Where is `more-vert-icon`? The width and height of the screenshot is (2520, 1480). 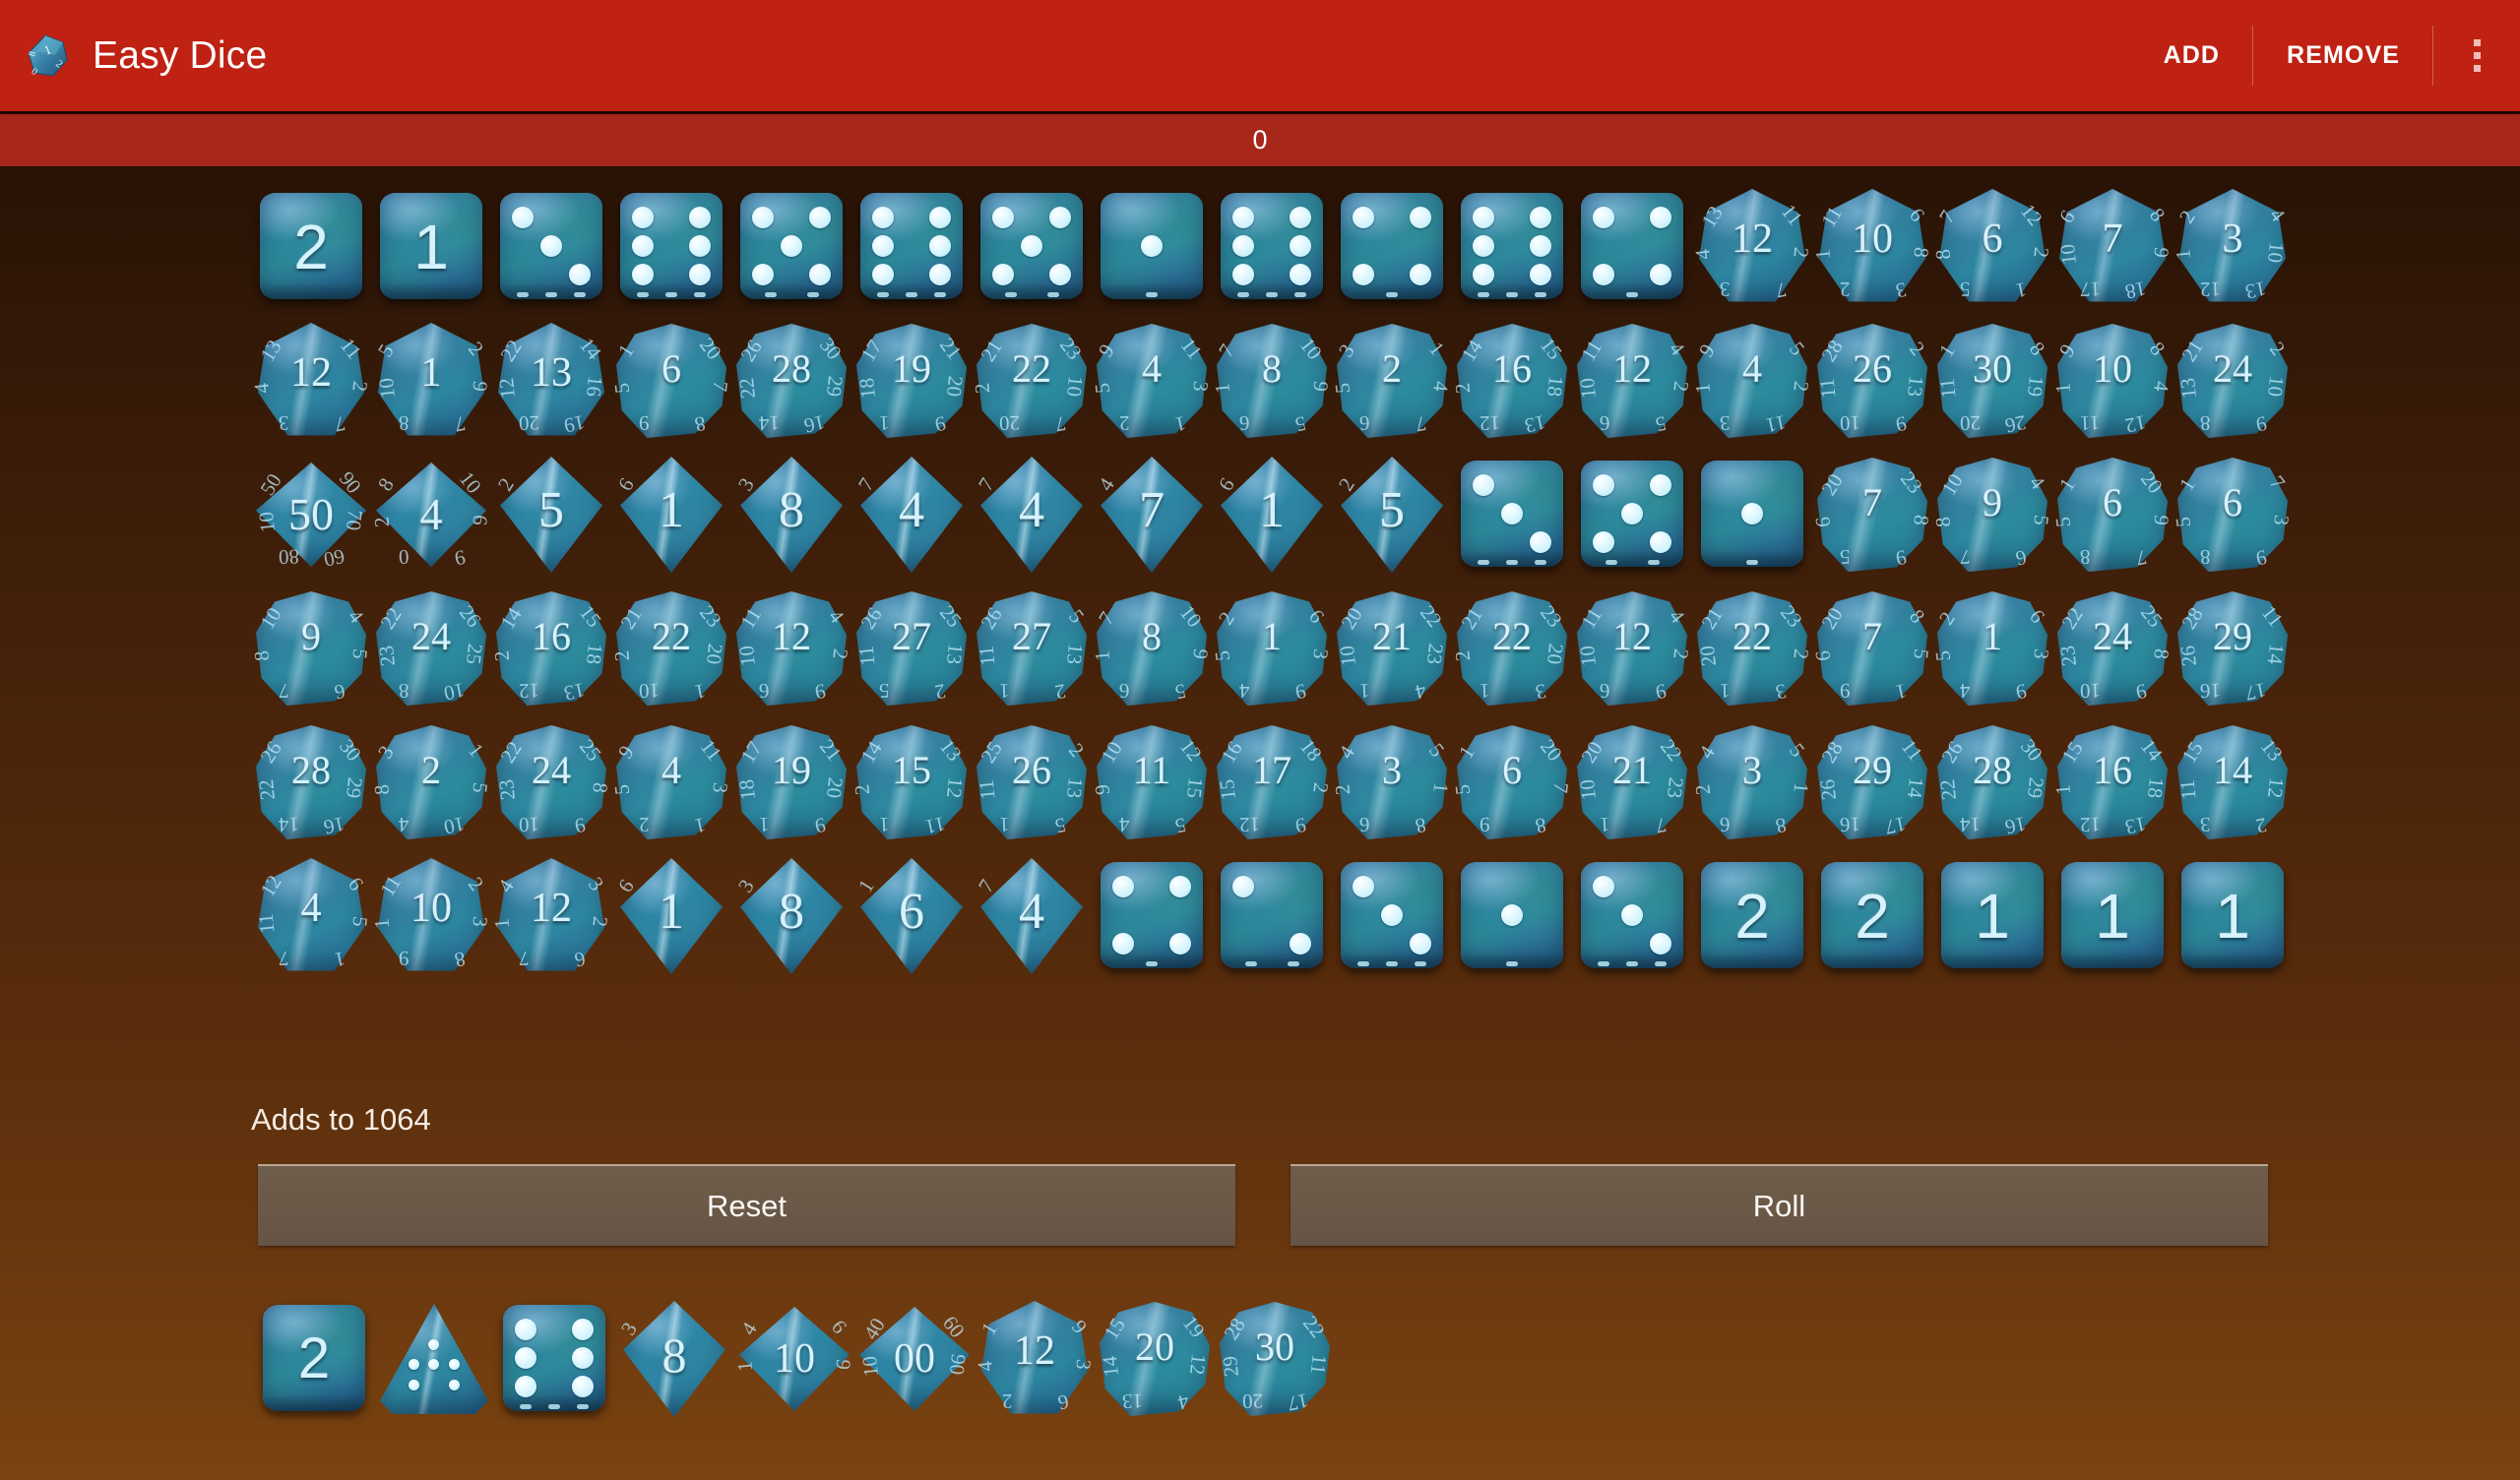
more-vert-icon is located at coordinates (2476, 56).